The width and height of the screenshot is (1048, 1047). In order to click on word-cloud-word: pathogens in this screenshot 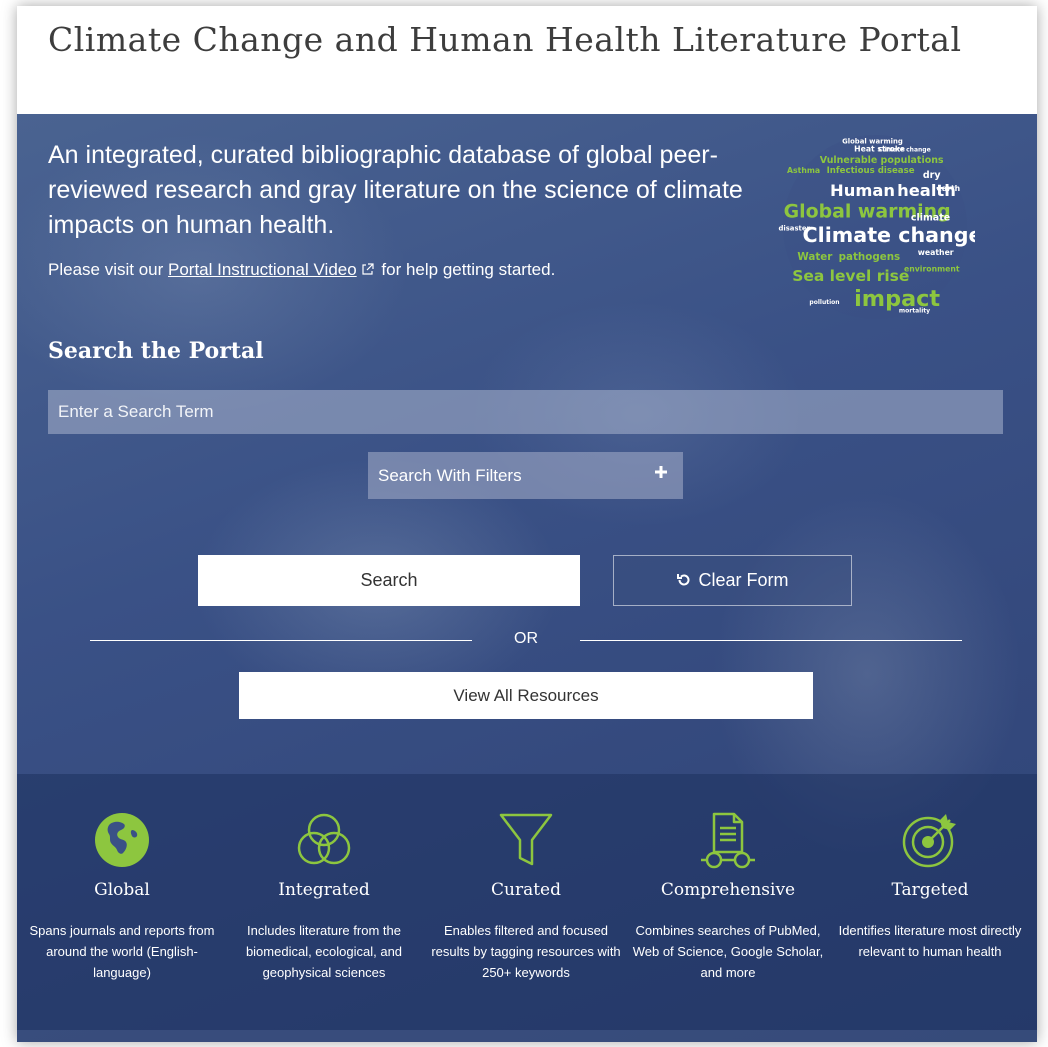, I will do `click(870, 257)`.